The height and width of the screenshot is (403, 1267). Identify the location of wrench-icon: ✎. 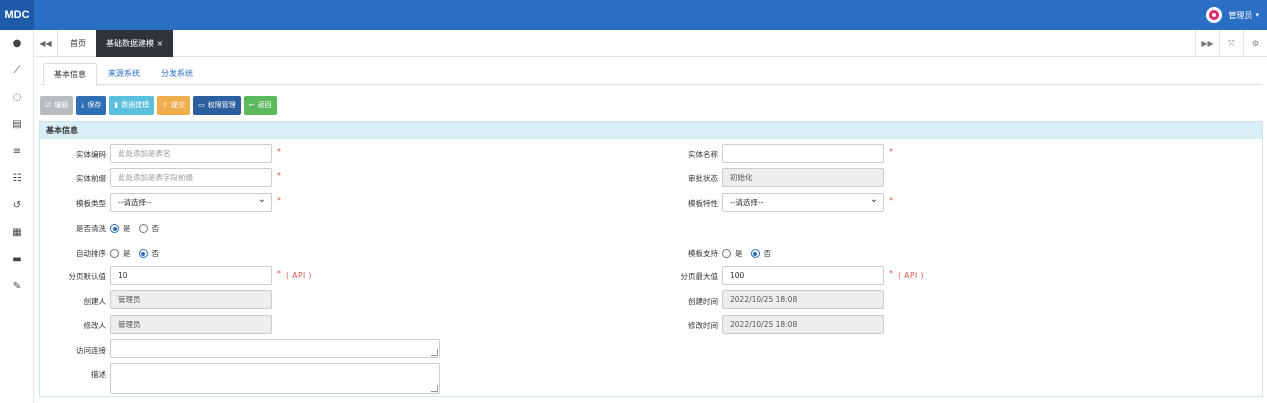
(17, 287).